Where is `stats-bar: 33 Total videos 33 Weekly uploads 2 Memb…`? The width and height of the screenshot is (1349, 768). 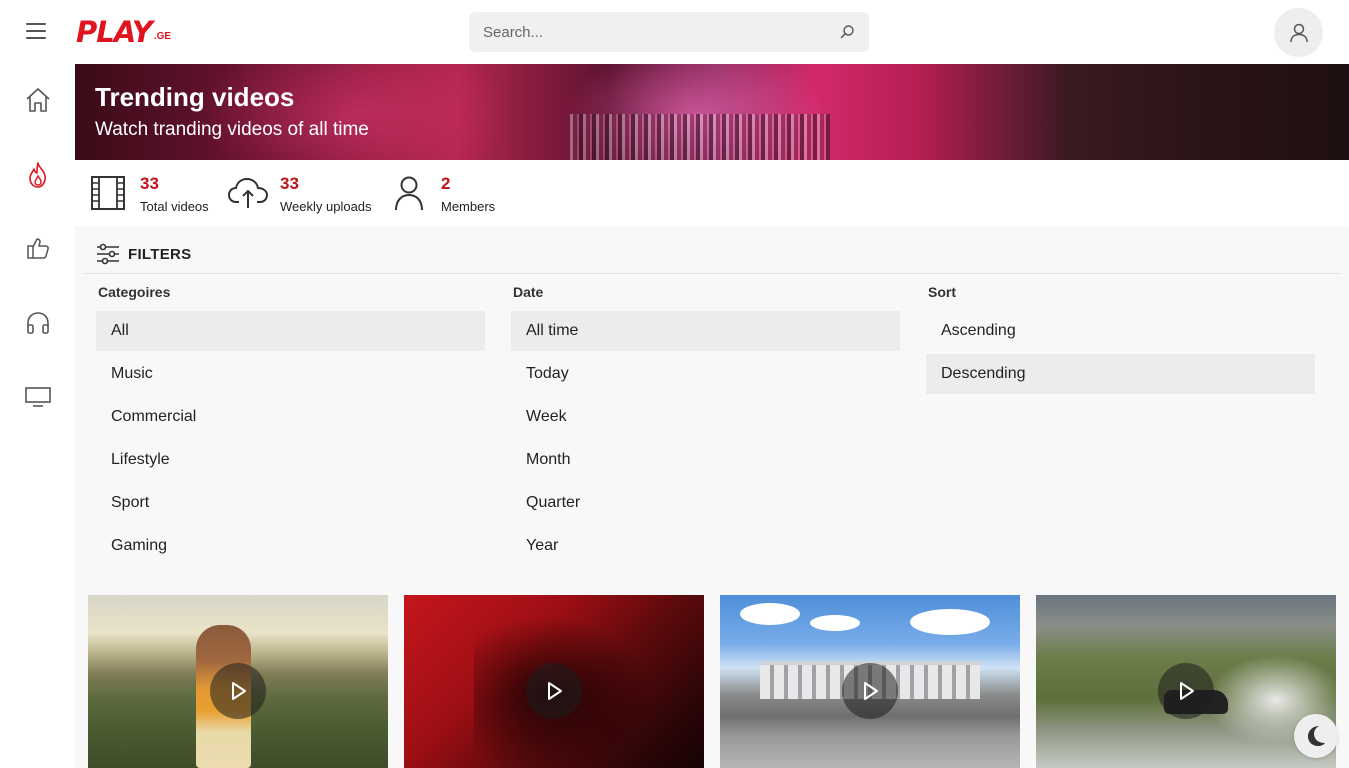
stats-bar: 33 Total videos 33 Weekly uploads 2 Memb… is located at coordinates (712, 193).